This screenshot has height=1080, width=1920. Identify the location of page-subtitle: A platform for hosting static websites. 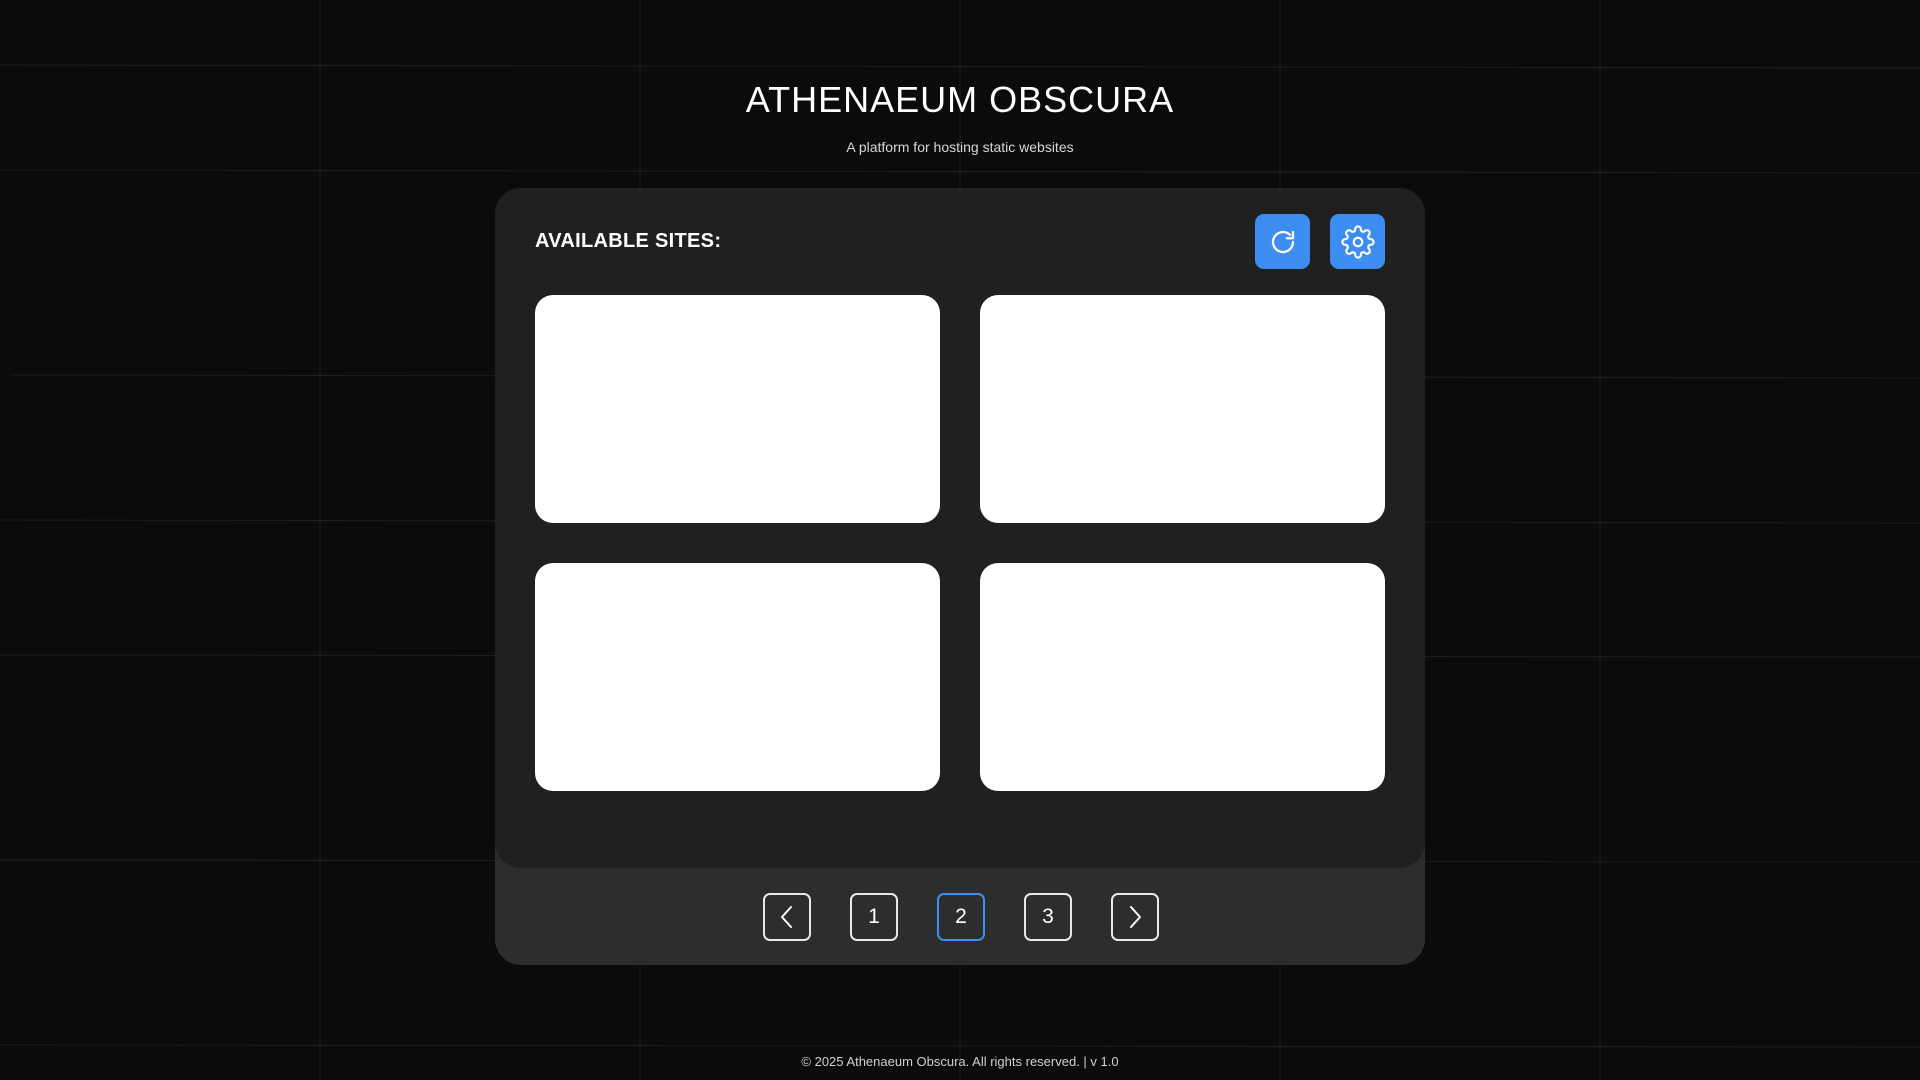
(960, 147).